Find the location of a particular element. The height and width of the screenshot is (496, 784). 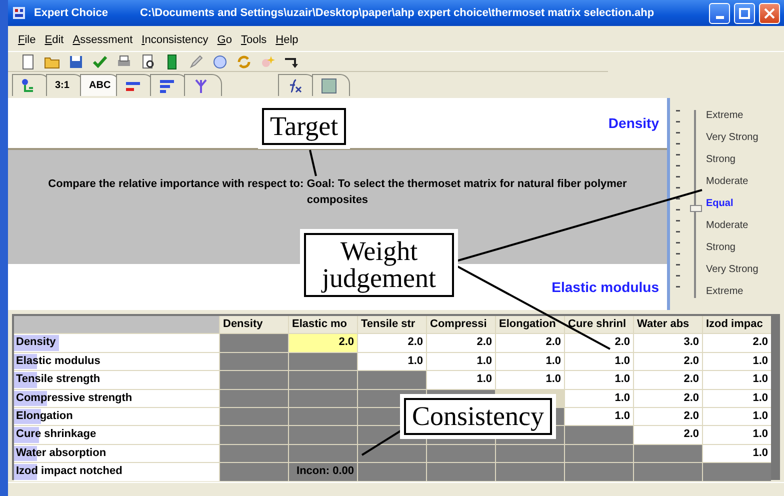

window-title: C:\Documents and Settings\uzair\Desktop\paper\ahp expert choice\thermoset matrix selection.ahp is located at coordinates (397, 13).